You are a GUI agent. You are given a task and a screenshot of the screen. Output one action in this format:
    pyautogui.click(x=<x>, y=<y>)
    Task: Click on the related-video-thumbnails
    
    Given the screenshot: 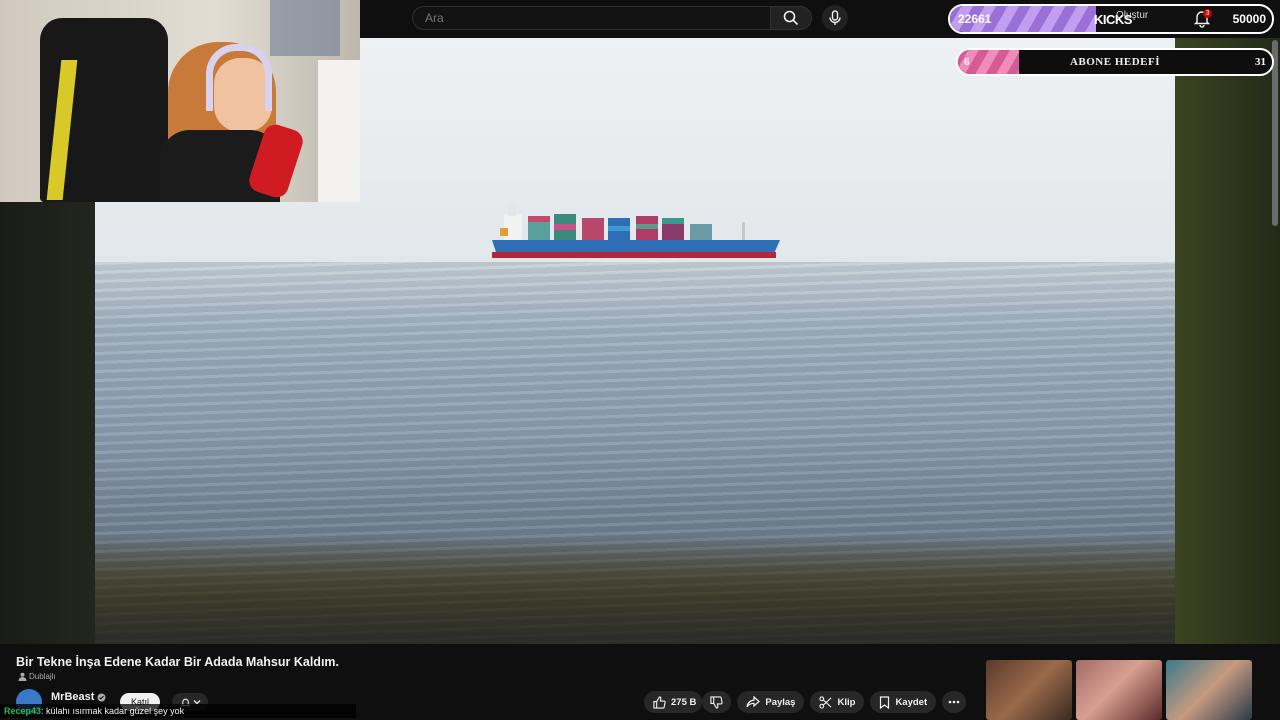 What is the action you would take?
    pyautogui.click(x=1119, y=690)
    